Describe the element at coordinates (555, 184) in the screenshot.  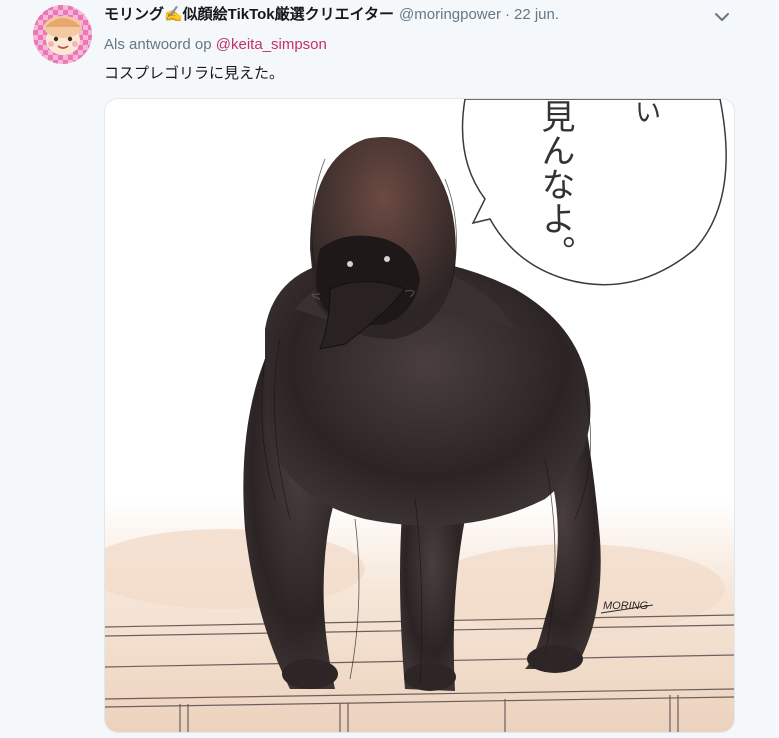
I see `speech-bubble-text: 見んなよ。` at that location.